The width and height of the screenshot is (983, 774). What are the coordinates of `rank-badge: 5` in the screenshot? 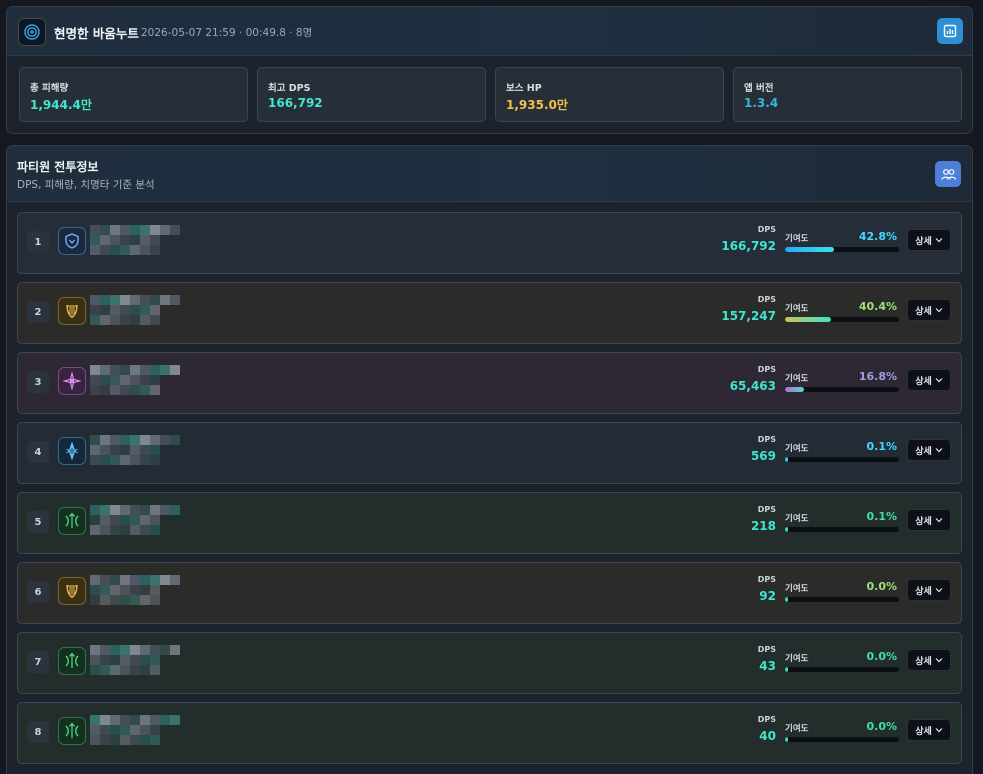 It's located at (38, 522).